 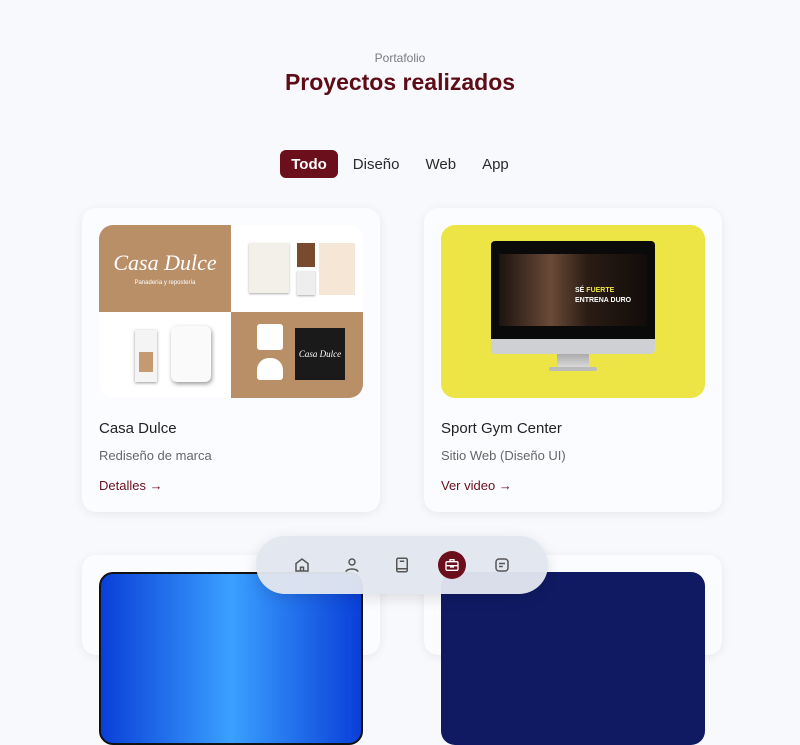 What do you see at coordinates (400, 58) in the screenshot?
I see `section-subtitle: Portafolio` at bounding box center [400, 58].